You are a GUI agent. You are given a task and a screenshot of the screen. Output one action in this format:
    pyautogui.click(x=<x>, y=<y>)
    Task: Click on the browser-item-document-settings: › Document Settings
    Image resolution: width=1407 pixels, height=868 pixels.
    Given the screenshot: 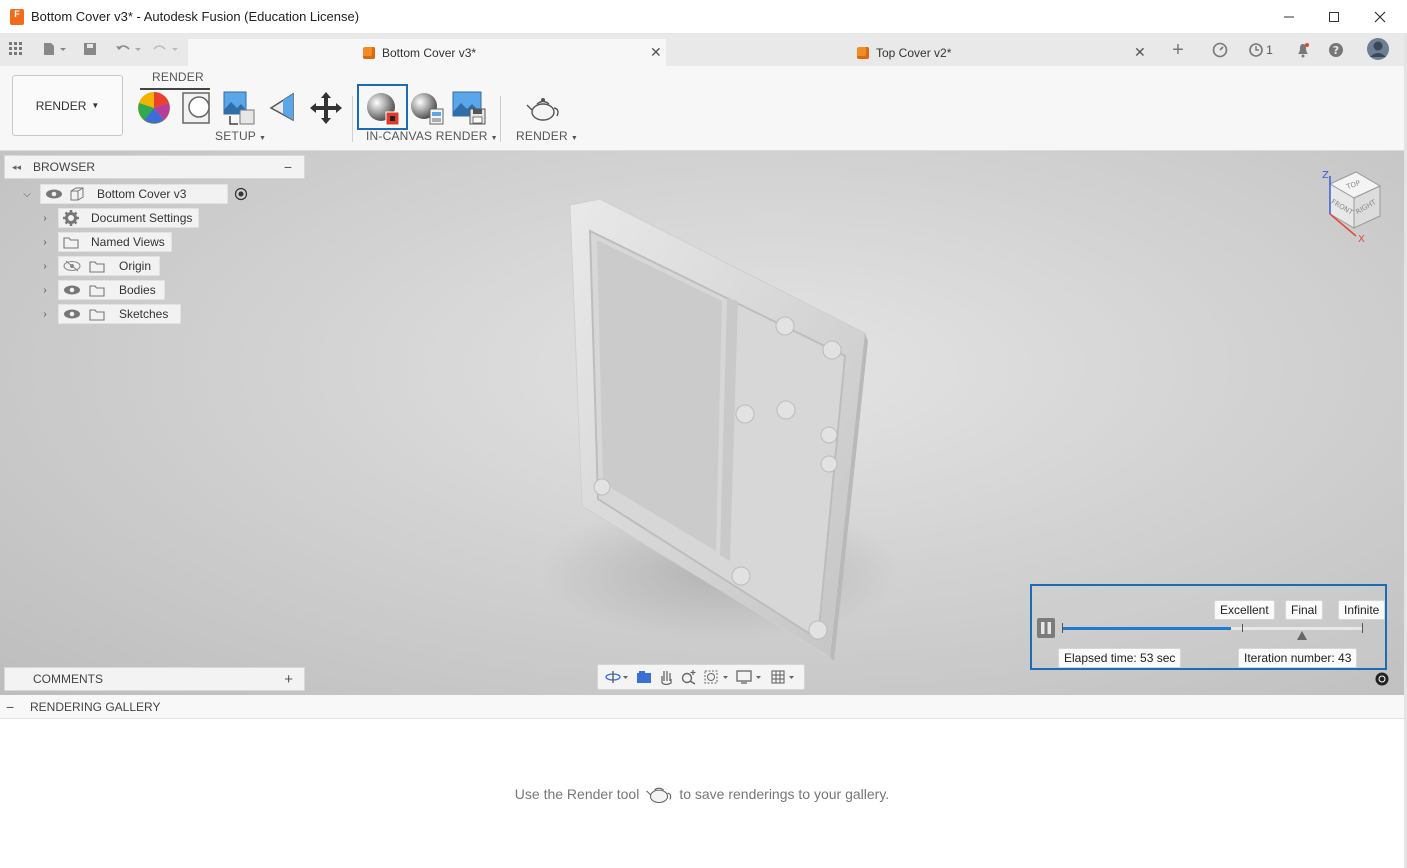 What is the action you would take?
    pyautogui.click(x=120, y=218)
    